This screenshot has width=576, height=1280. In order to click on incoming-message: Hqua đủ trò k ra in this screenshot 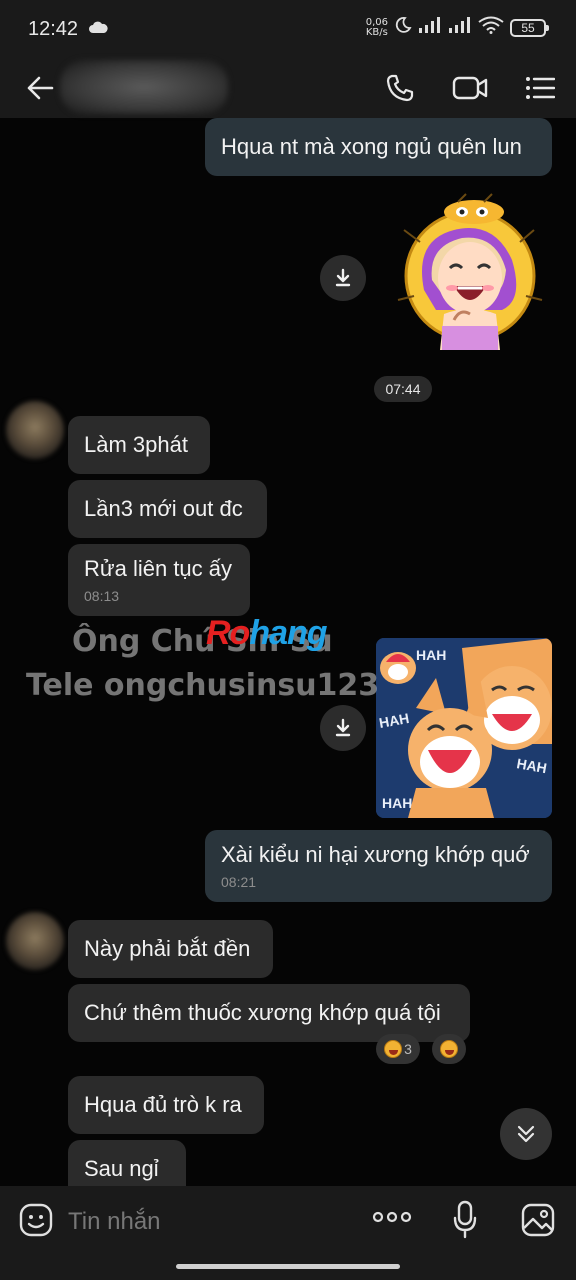, I will do `click(166, 1105)`.